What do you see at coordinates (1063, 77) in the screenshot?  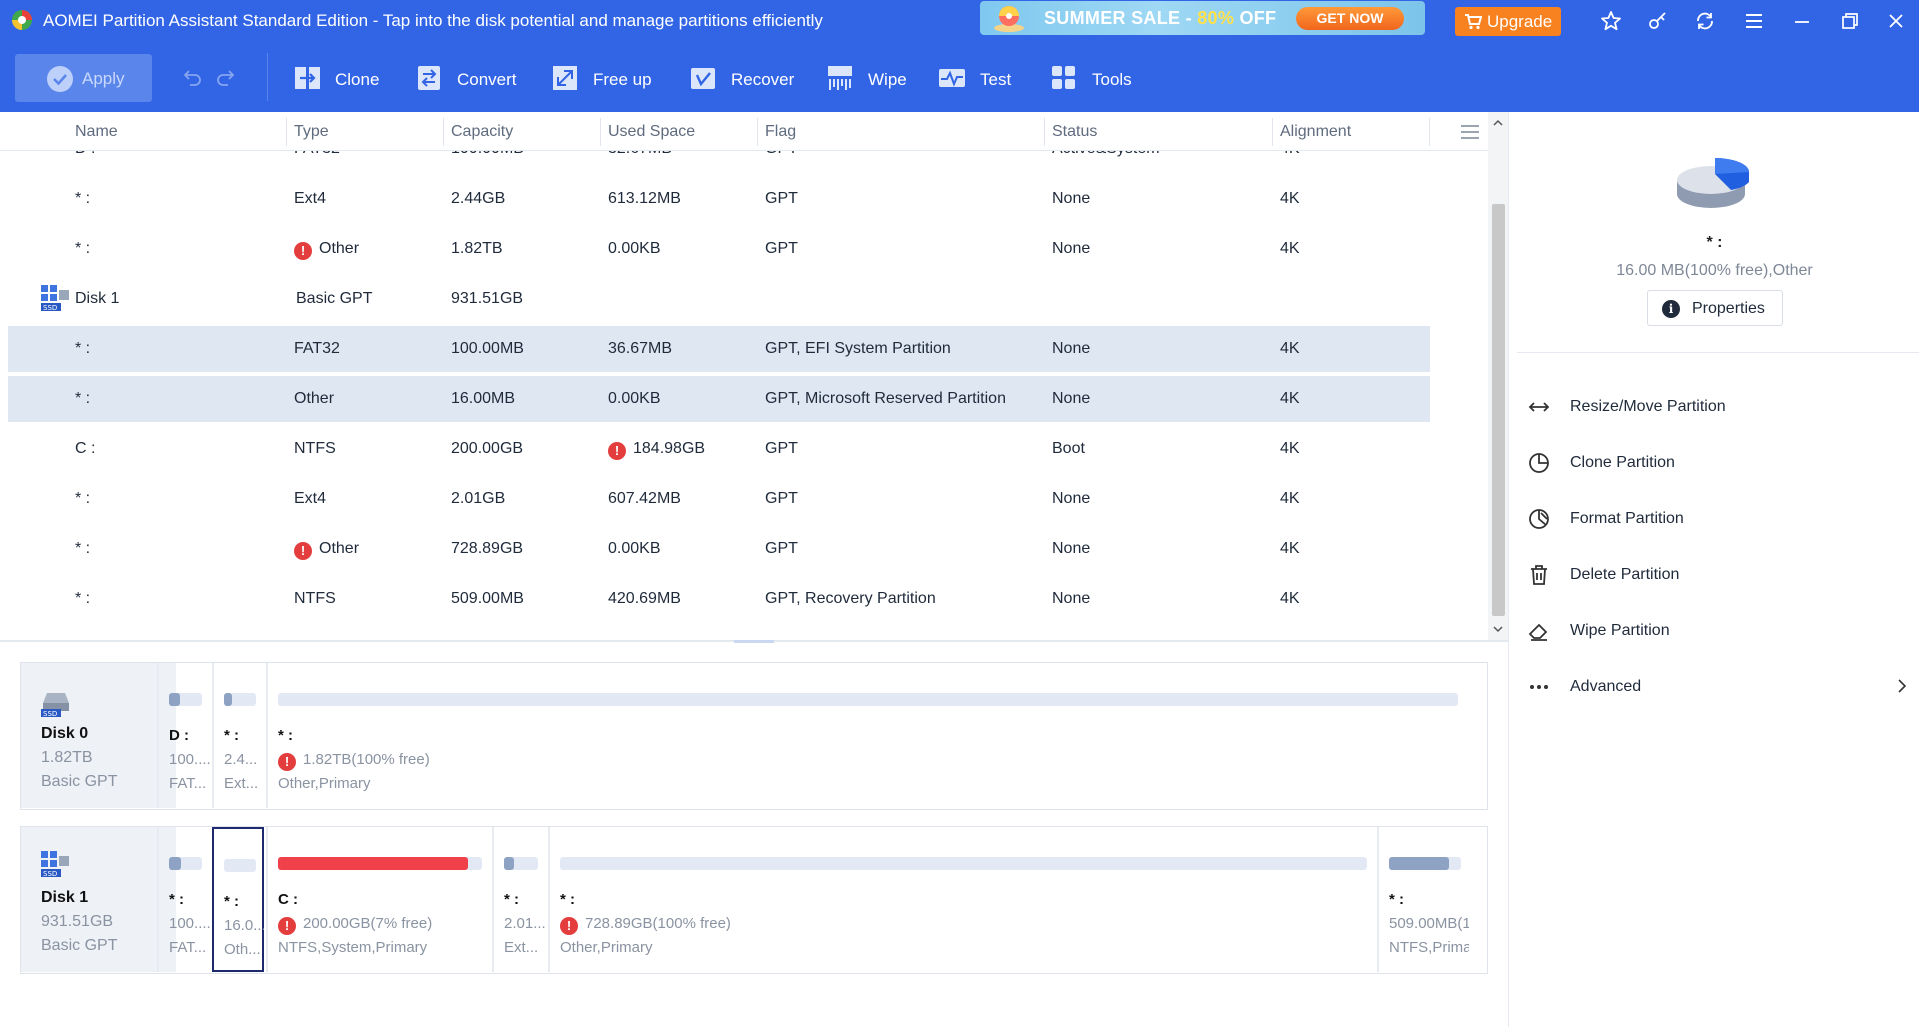 I see `tools-grid-icon` at bounding box center [1063, 77].